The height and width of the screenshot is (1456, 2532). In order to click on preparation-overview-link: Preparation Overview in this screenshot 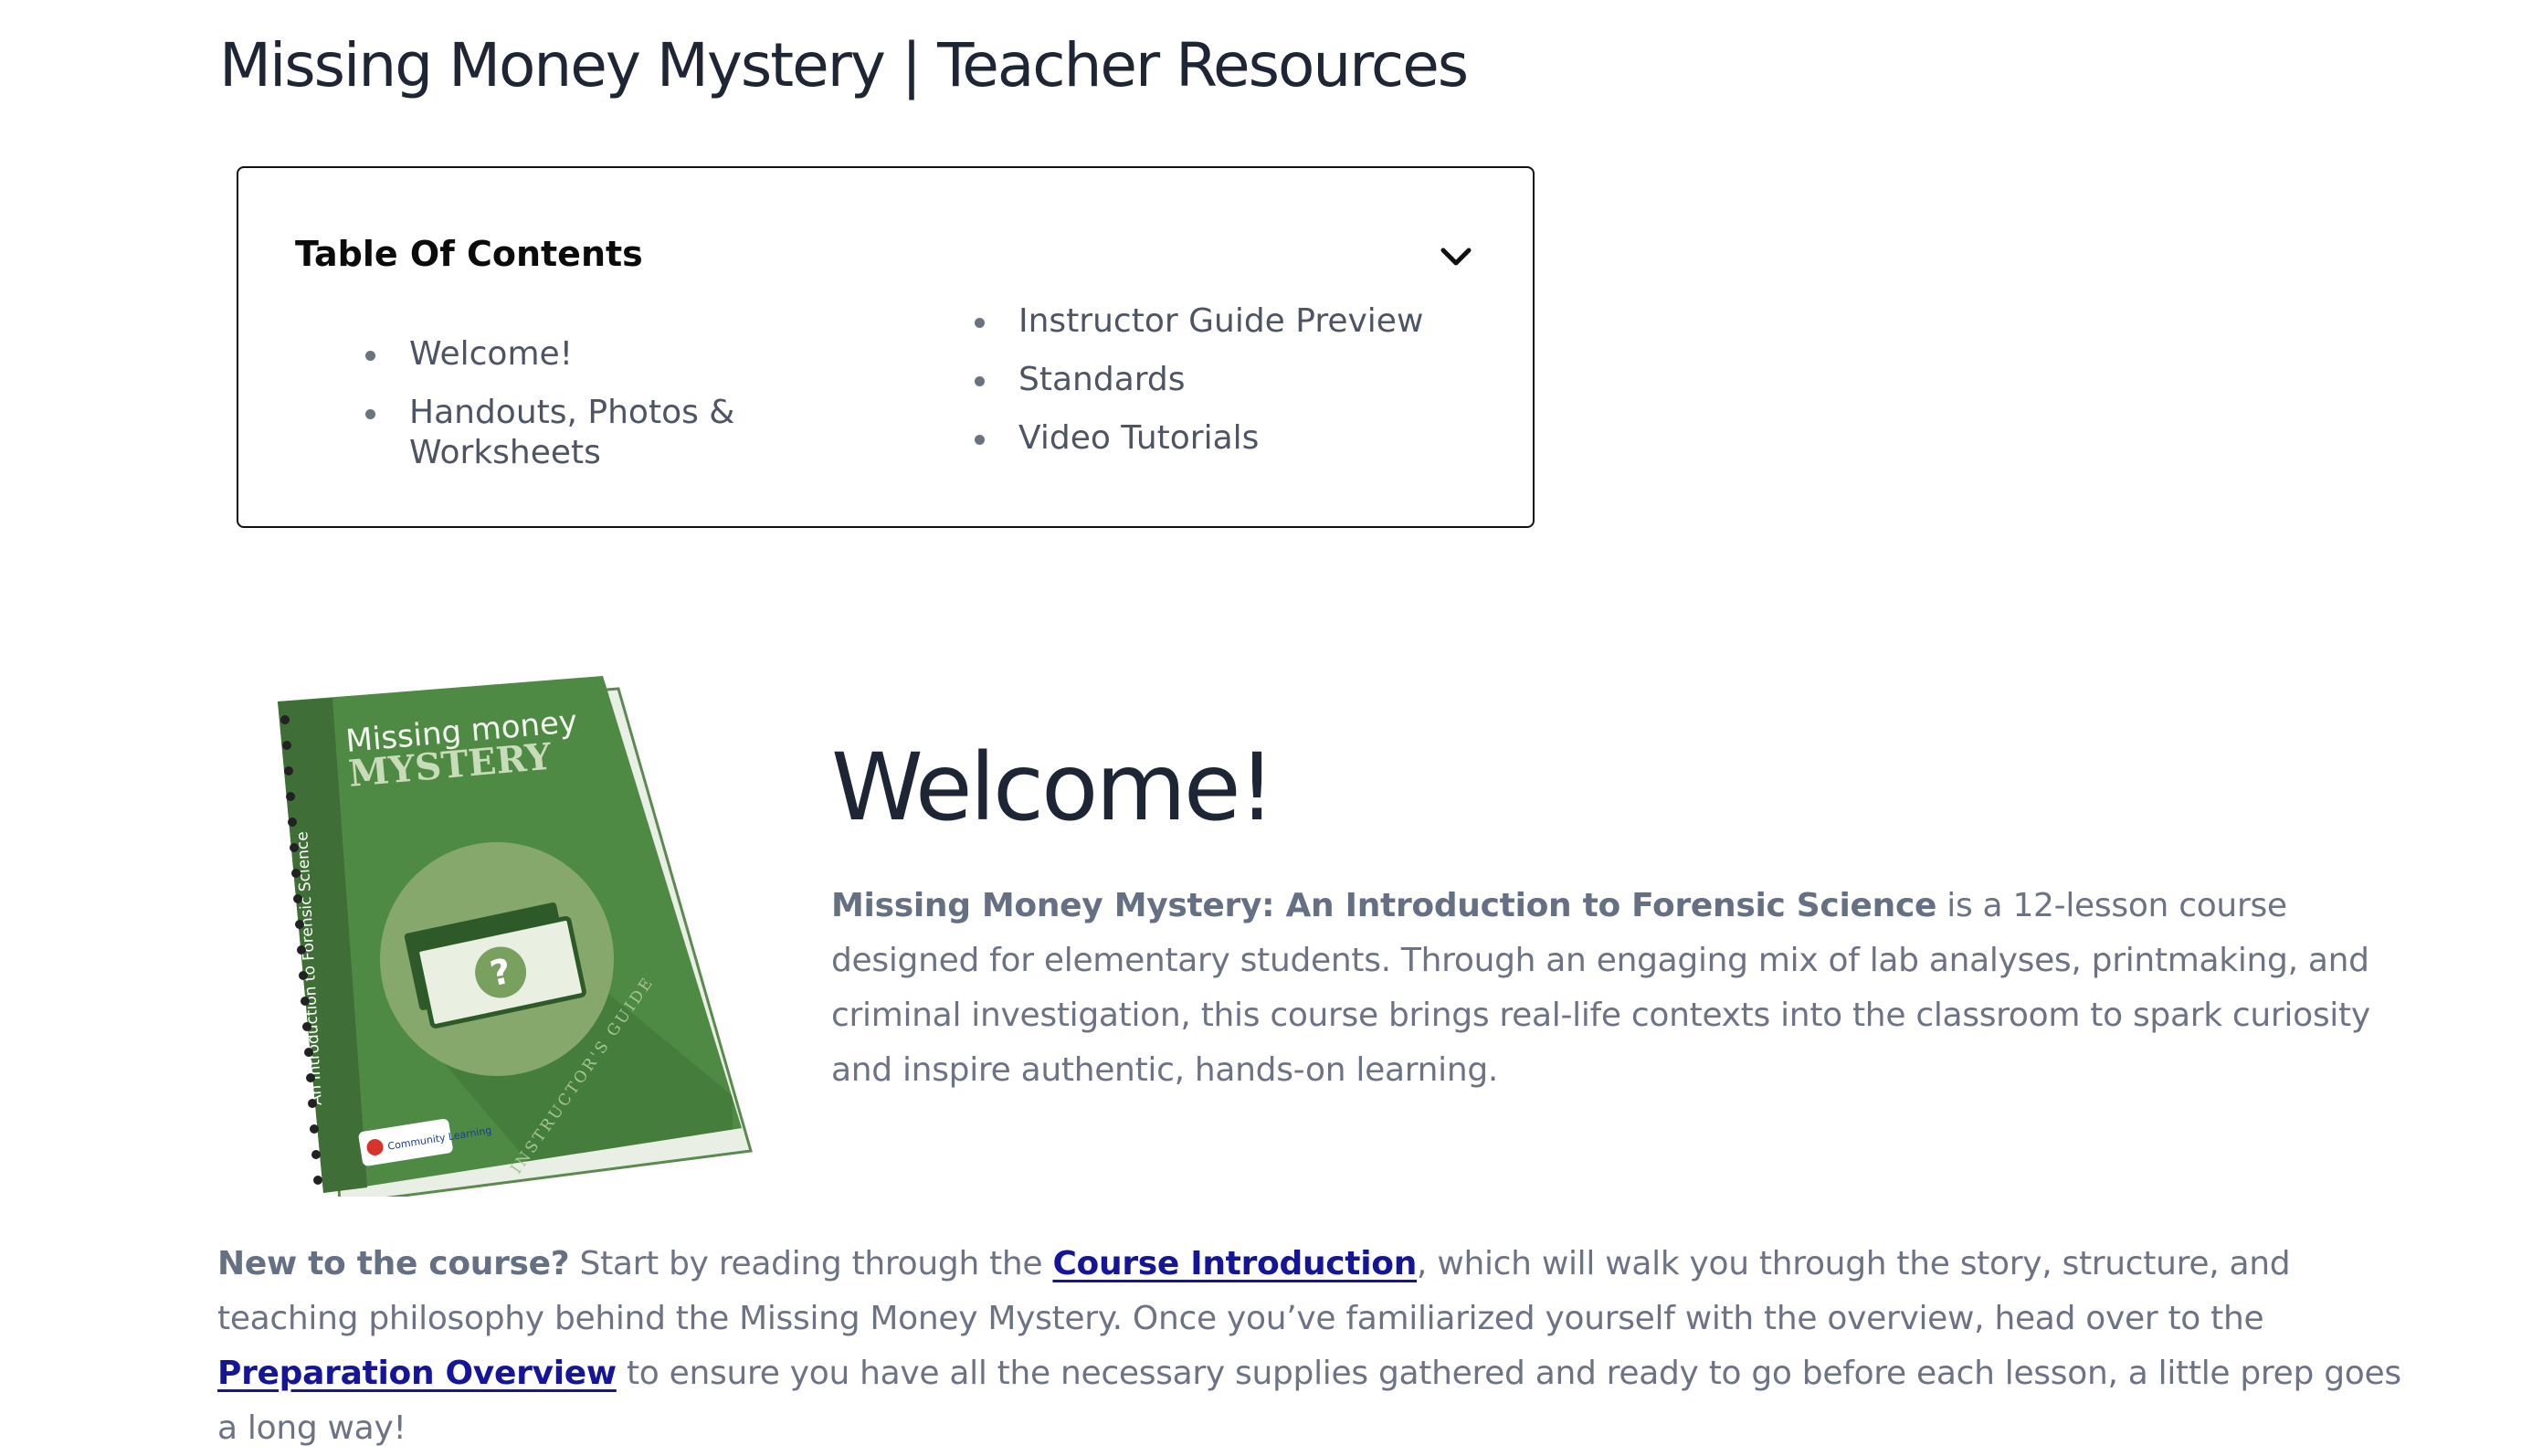, I will do `click(417, 1374)`.